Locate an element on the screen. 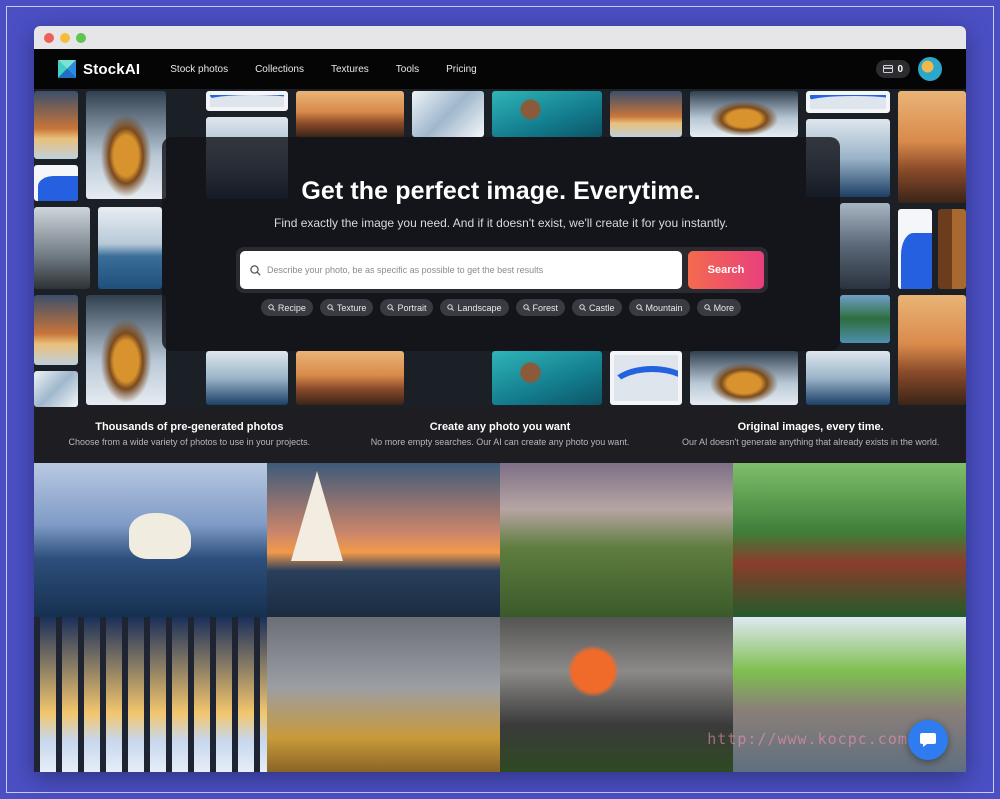  photo-sailboats-sunset is located at coordinates (383, 540).